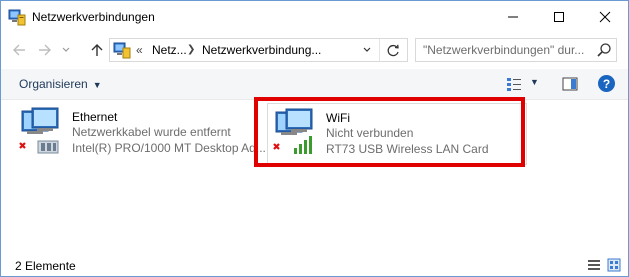  Describe the element at coordinates (314, 84) in the screenshot. I see `command-bar: Organisieren ▼ ▼ ?` at that location.